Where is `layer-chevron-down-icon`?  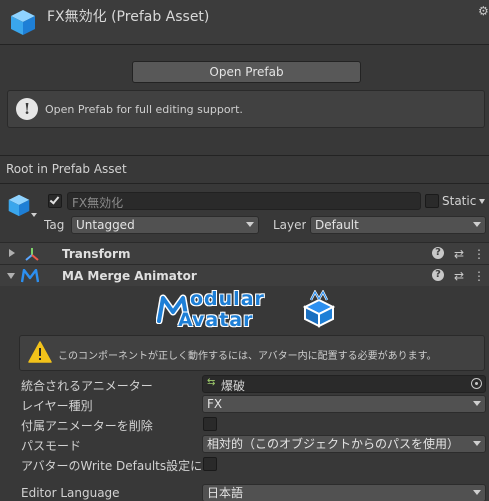 layer-chevron-down-icon is located at coordinates (477, 224).